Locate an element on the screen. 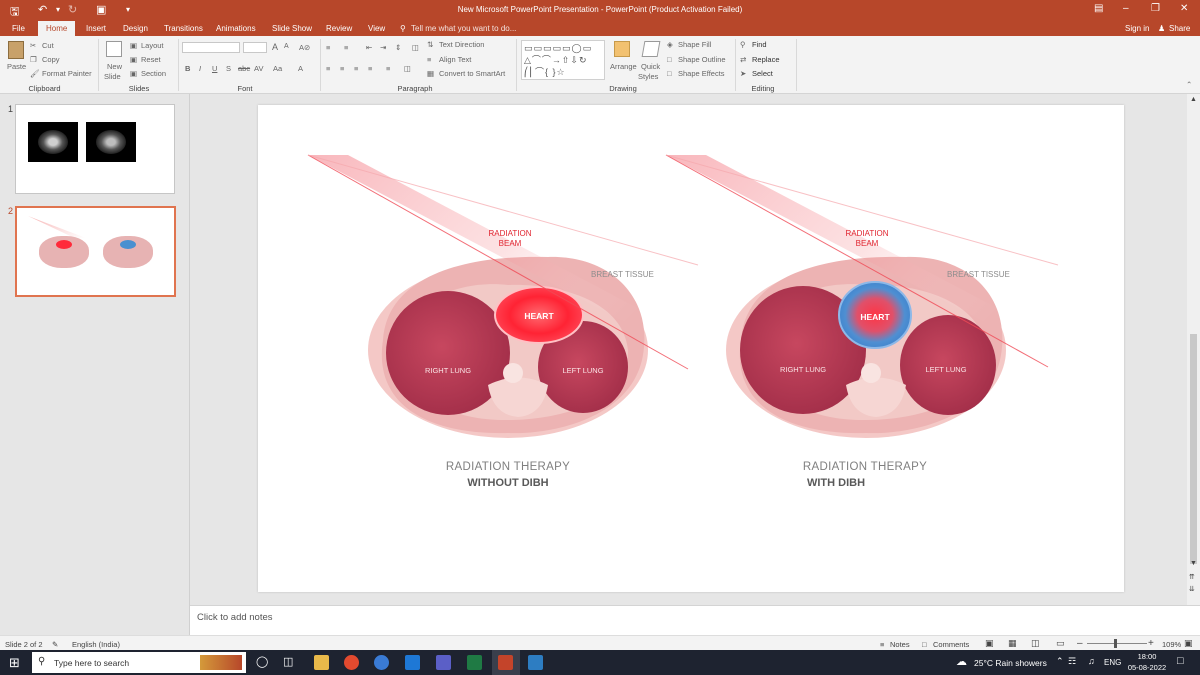 This screenshot has height=675, width=1200. text-direction-icon: ⇅ is located at coordinates (430, 44).